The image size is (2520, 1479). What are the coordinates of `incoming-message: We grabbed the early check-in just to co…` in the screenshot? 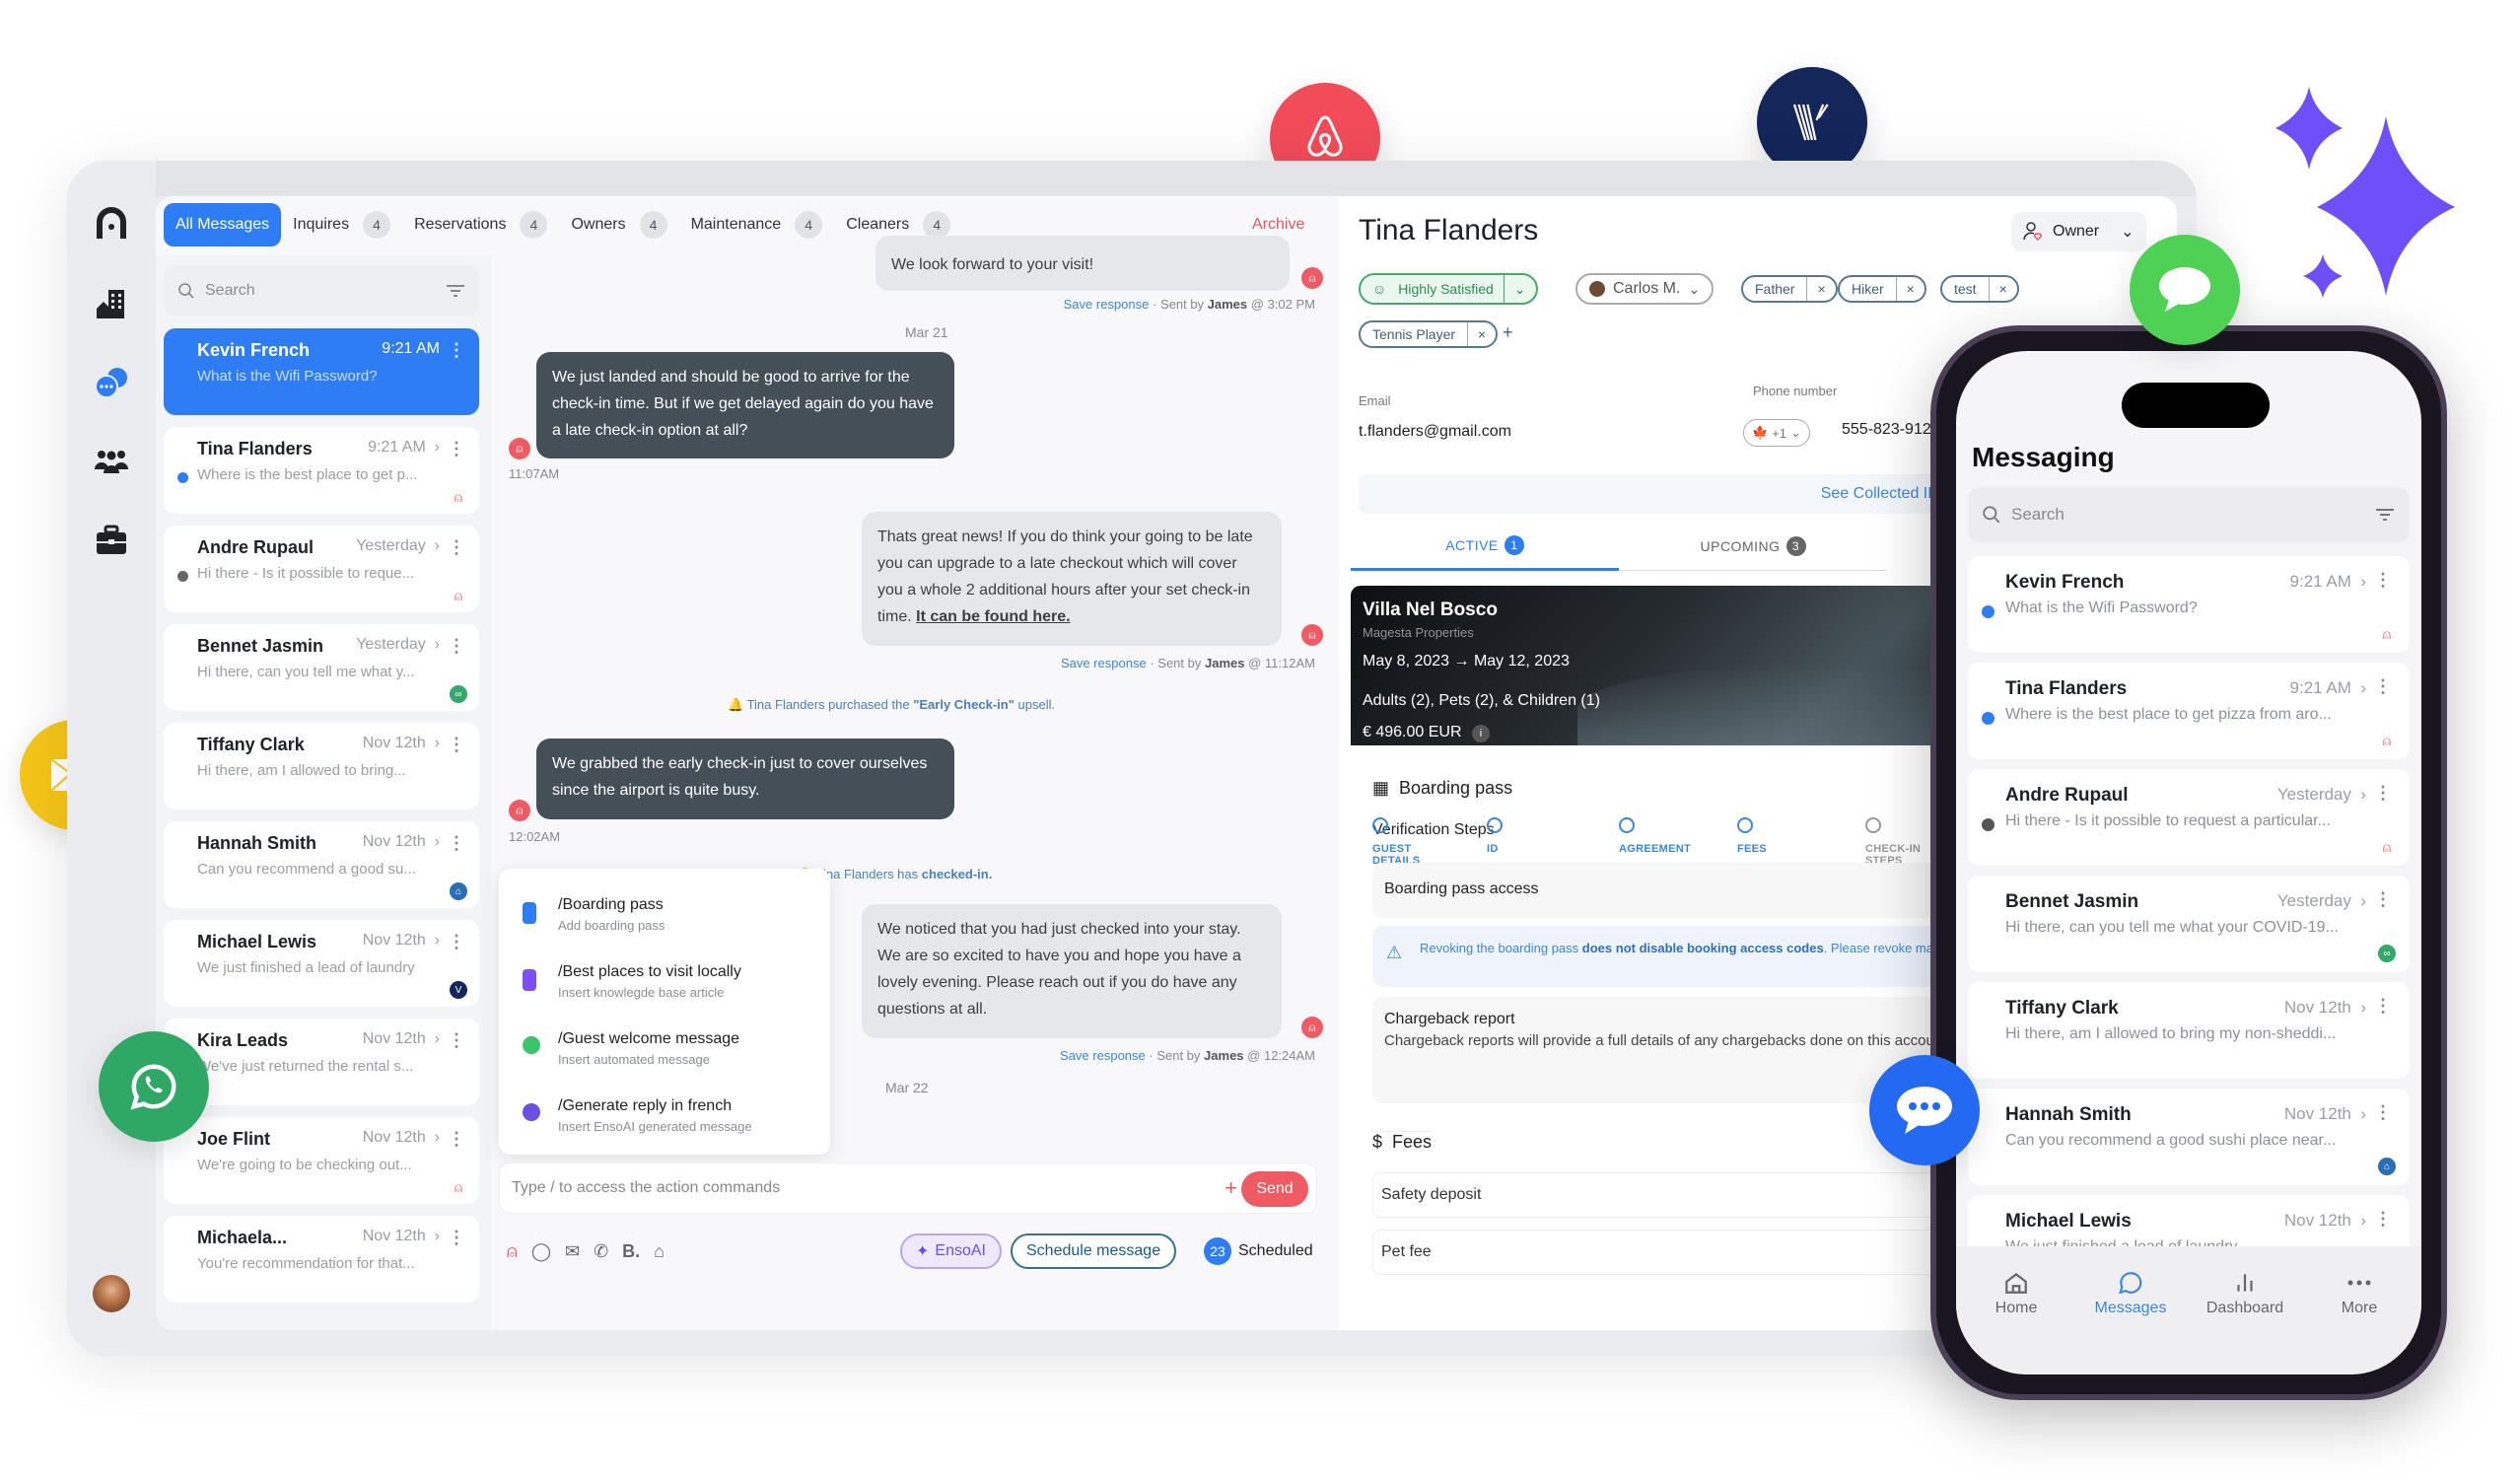 It's located at (745, 779).